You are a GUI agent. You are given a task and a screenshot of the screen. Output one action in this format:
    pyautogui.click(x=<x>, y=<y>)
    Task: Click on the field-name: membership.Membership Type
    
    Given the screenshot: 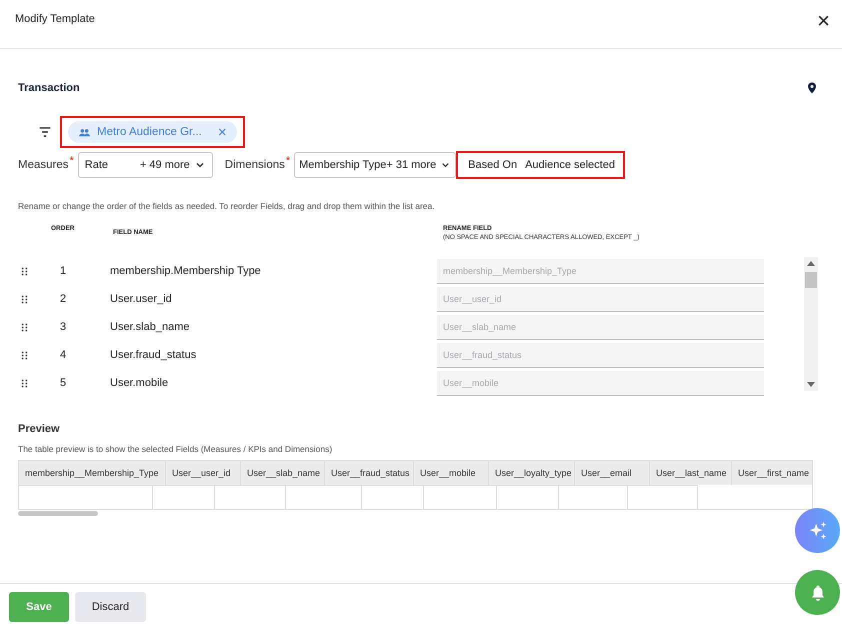 What is the action you would take?
    pyautogui.click(x=186, y=271)
    